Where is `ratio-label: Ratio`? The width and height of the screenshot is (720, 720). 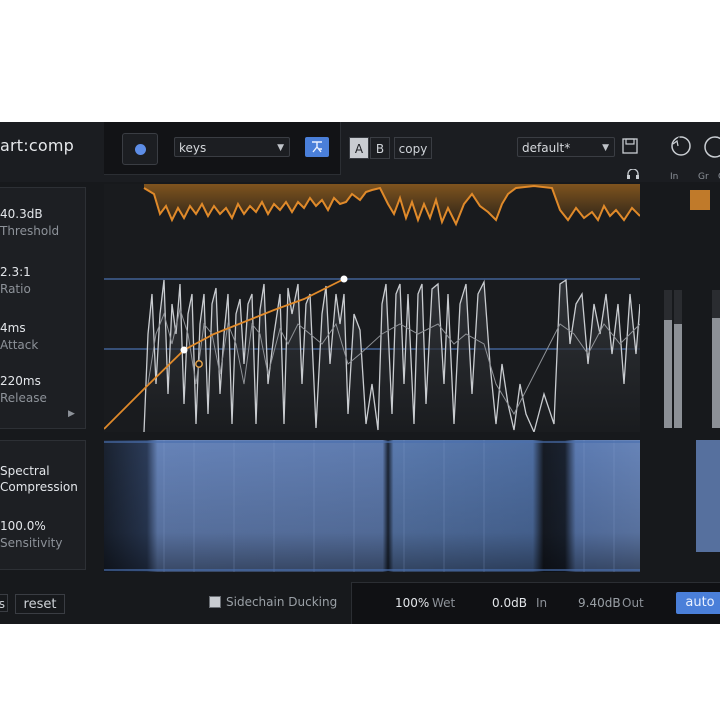
ratio-label: Ratio is located at coordinates (15, 289).